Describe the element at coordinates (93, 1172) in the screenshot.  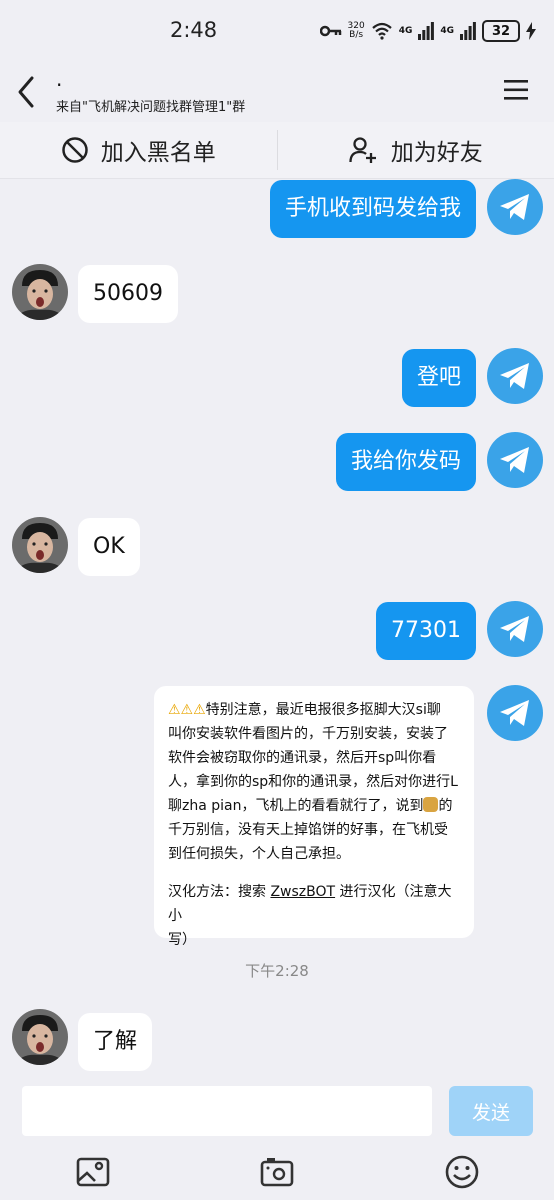
I see `image-icon` at that location.